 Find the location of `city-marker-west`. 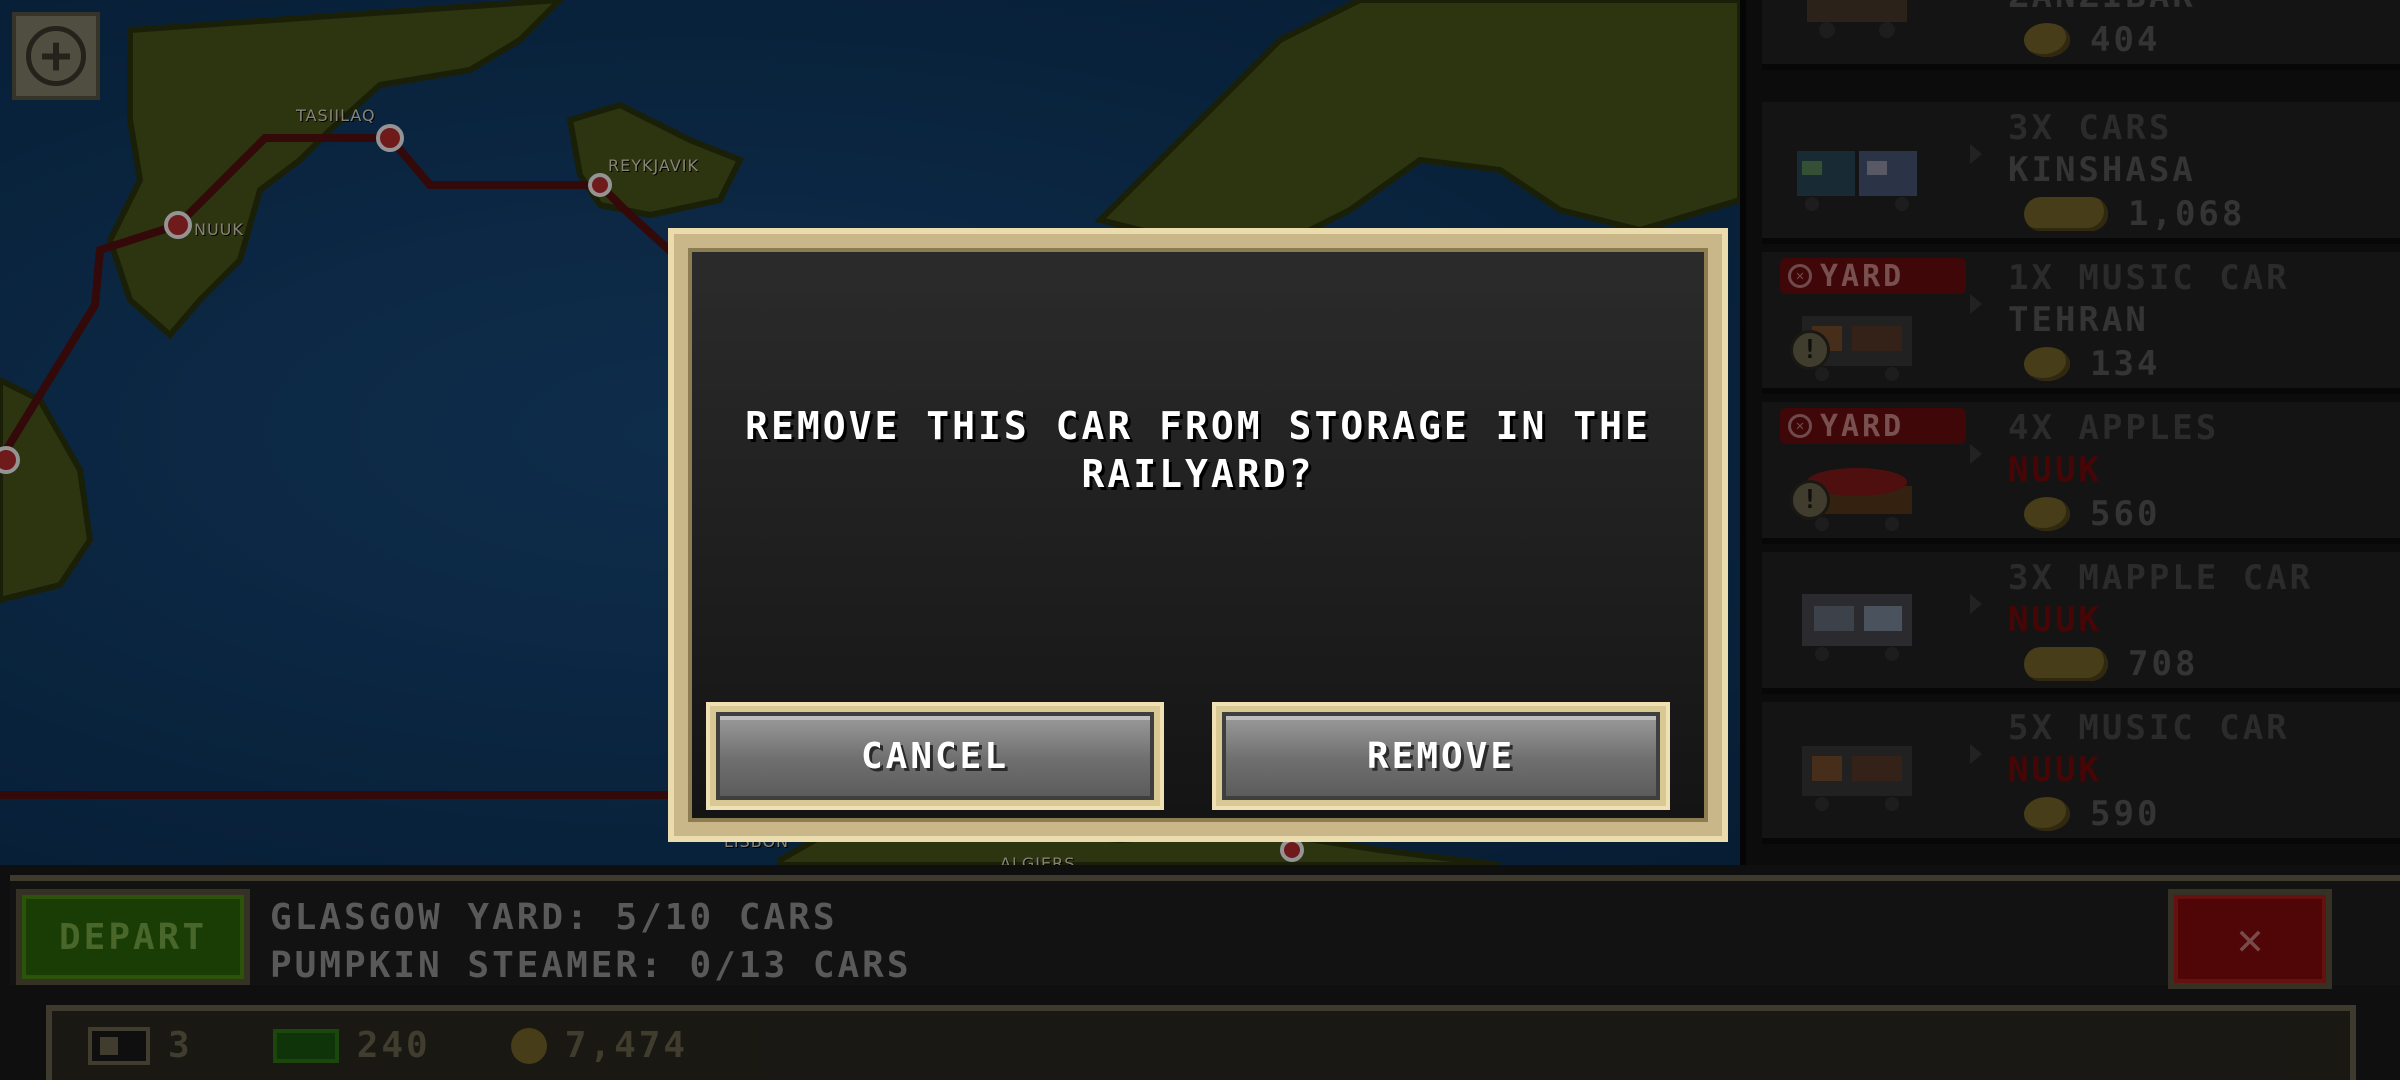

city-marker-west is located at coordinates (10, 460).